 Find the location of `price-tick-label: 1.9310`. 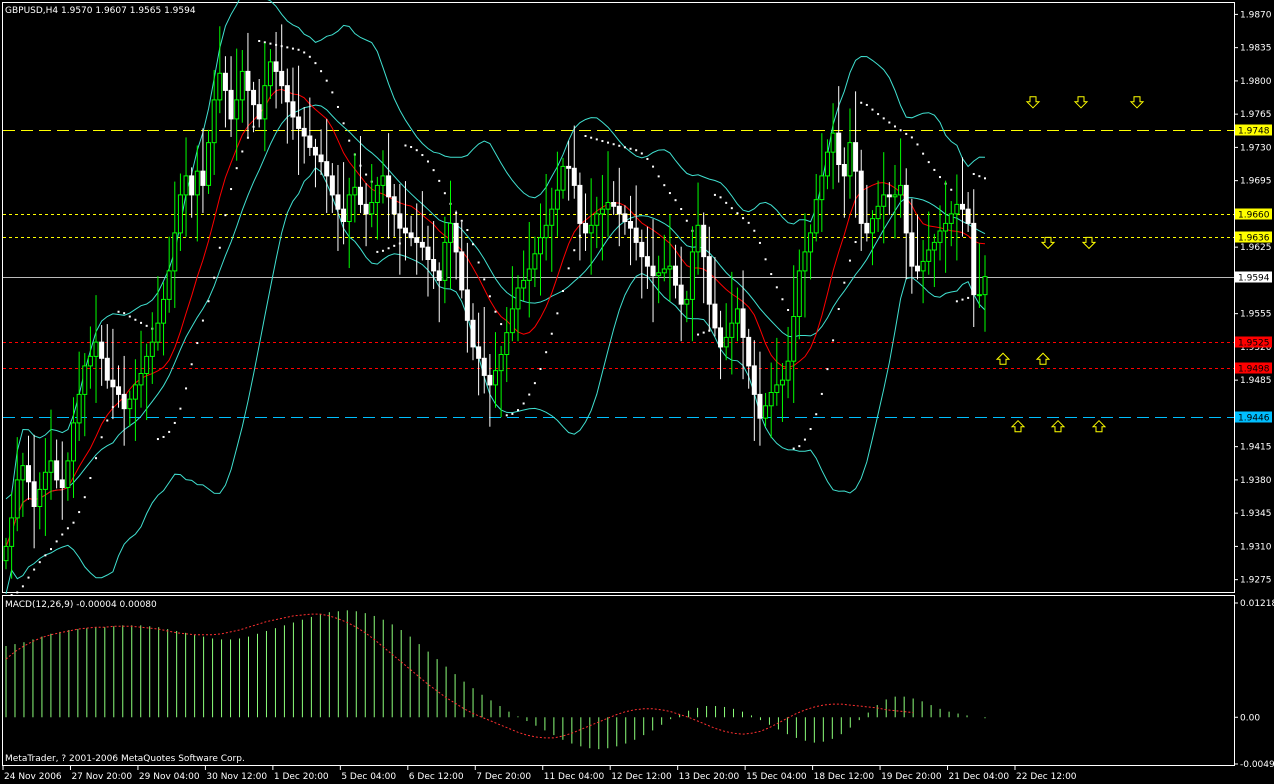

price-tick-label: 1.9310 is located at coordinates (1256, 547).